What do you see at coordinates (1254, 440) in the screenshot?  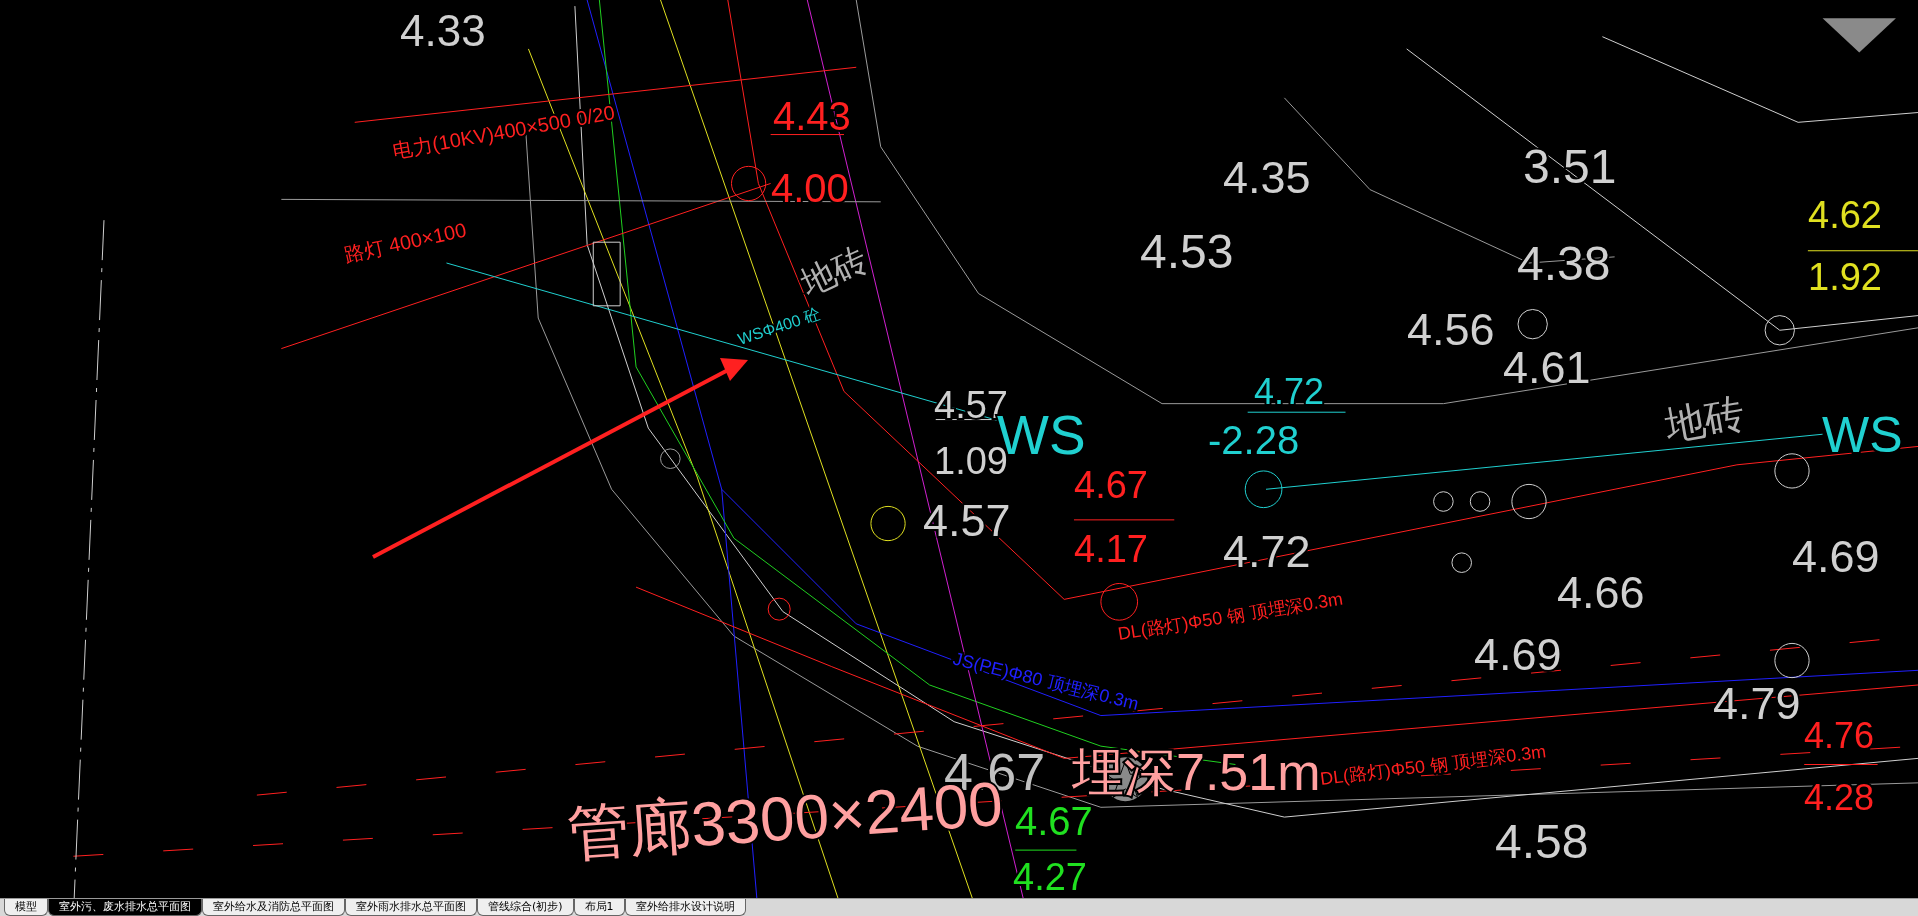 I see `drawing-label: -2.28` at bounding box center [1254, 440].